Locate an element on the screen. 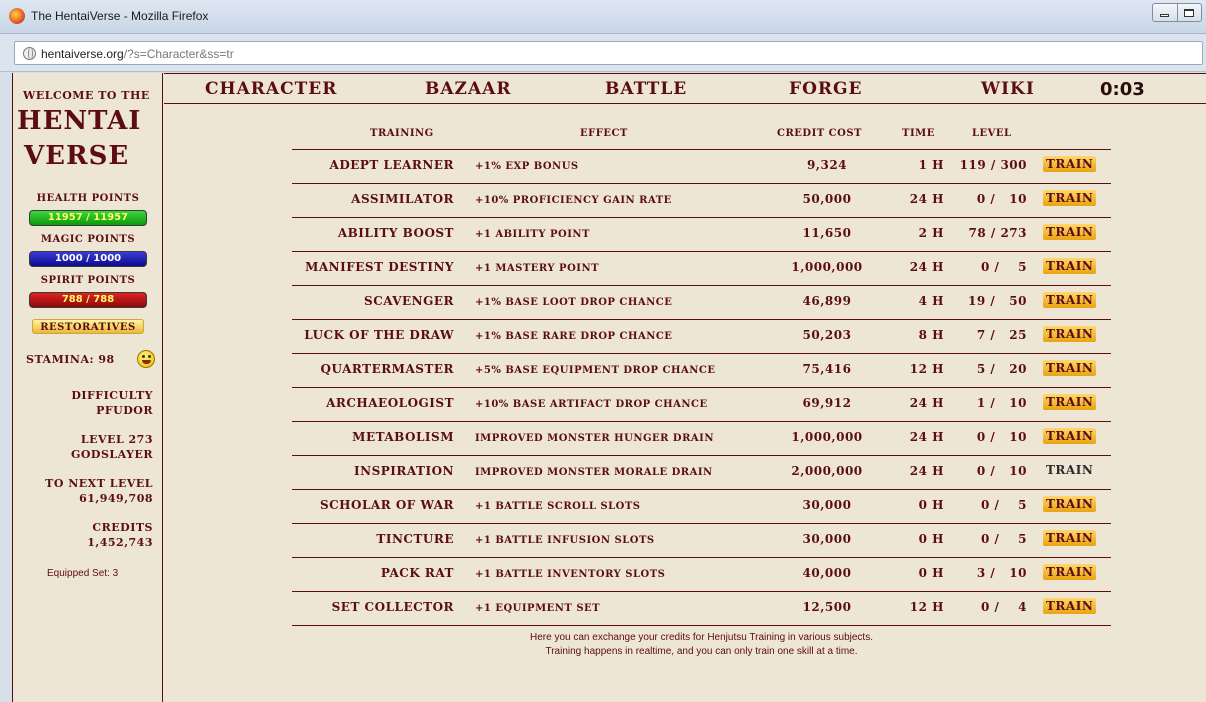 The height and width of the screenshot is (702, 1206). training-effect: Improved Monster Hunger Drain is located at coordinates (594, 438).